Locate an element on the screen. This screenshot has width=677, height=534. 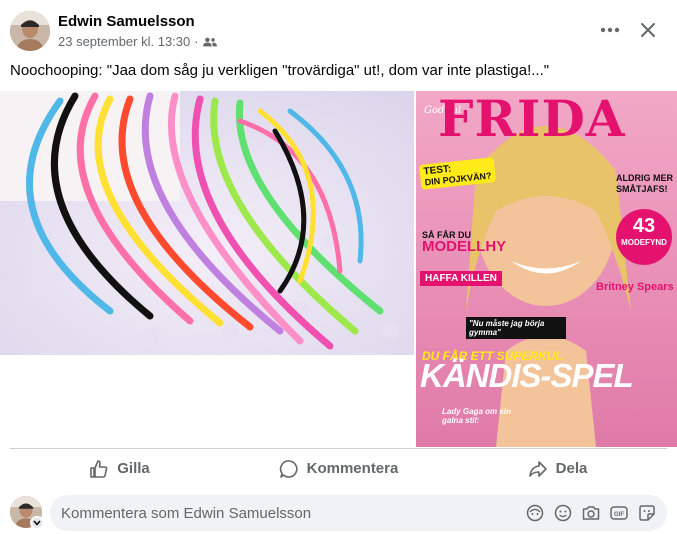
gif-icon: GIF is located at coordinates (619, 513).